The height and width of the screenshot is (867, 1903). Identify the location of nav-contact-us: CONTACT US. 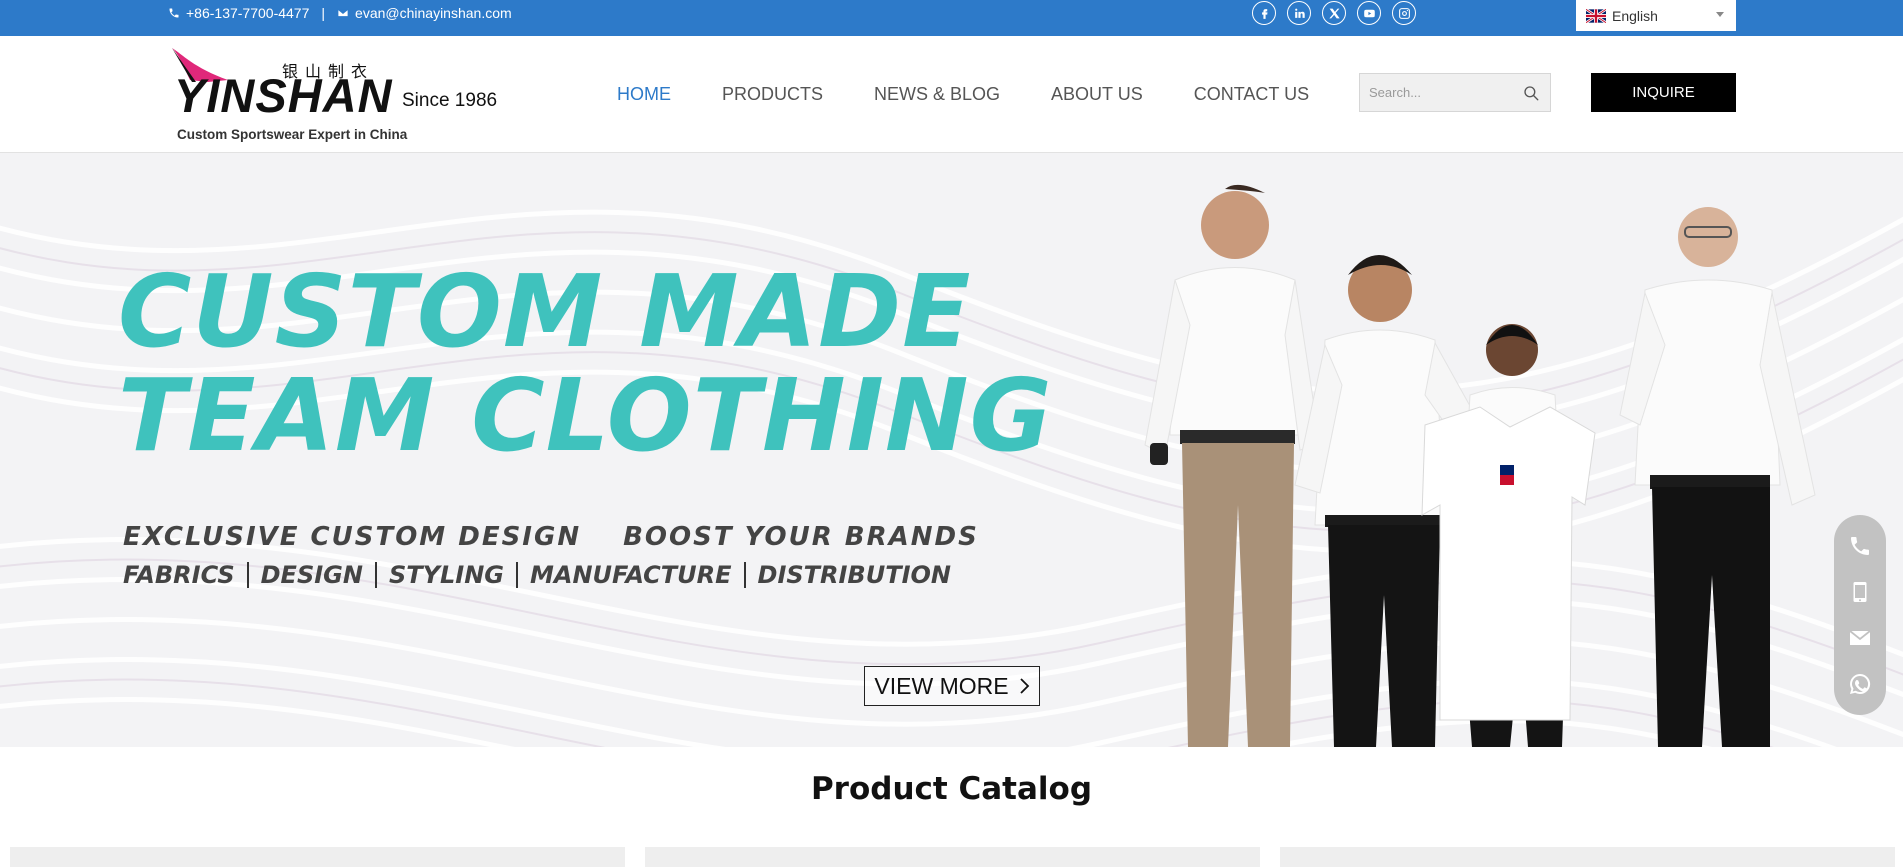
(1251, 94).